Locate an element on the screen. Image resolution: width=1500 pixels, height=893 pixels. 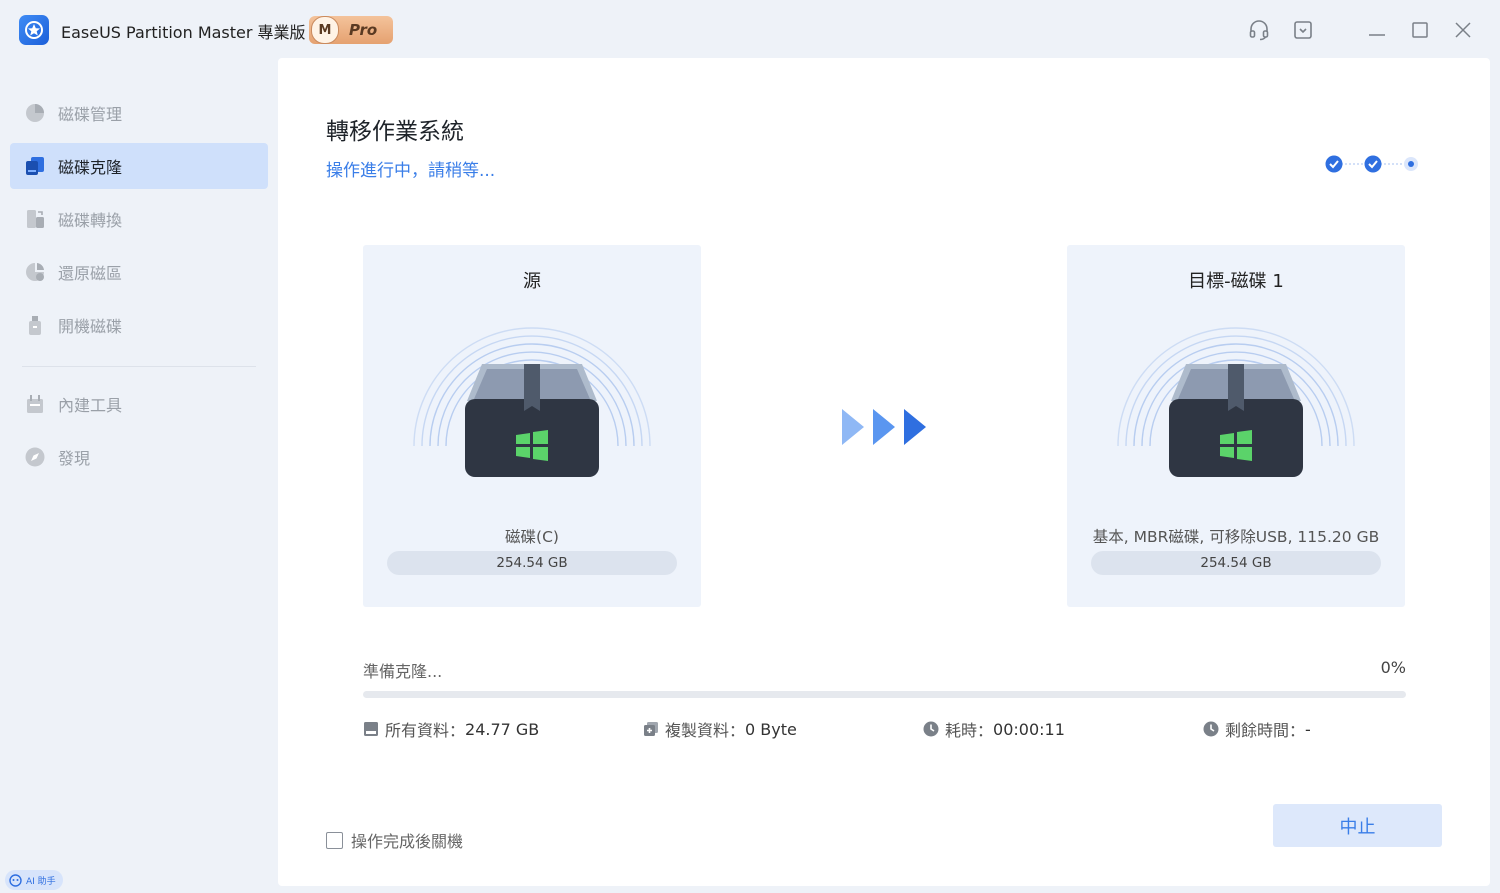
data-icon is located at coordinates (371, 729).